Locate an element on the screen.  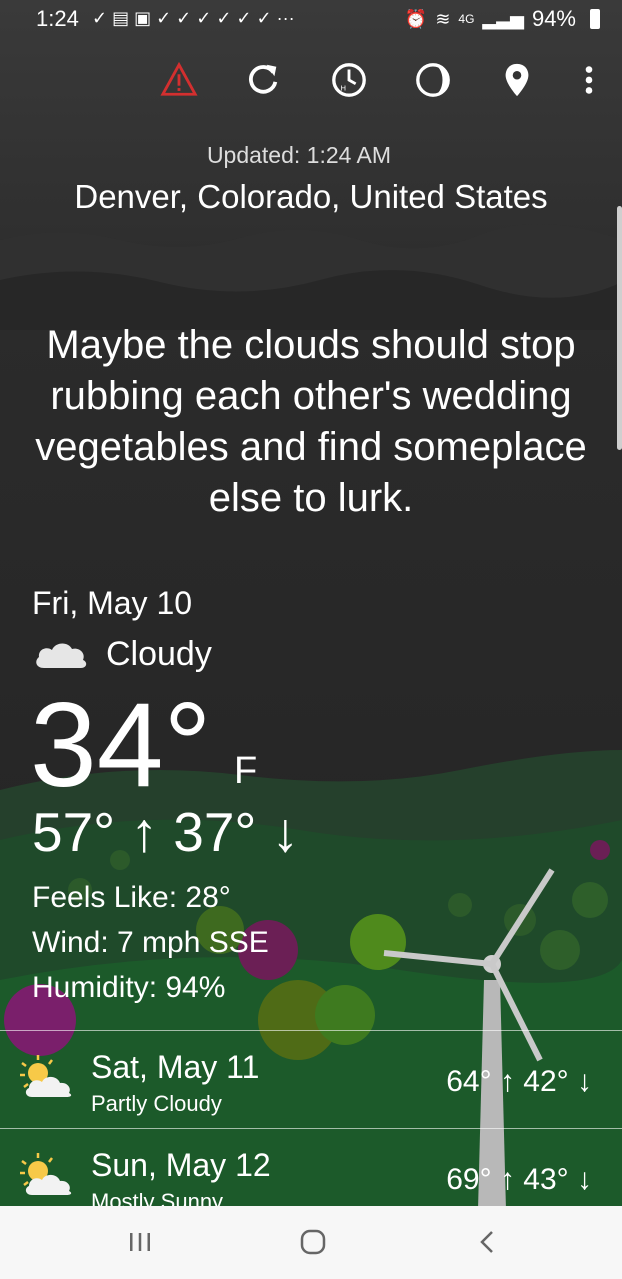
hourly-button: H is located at coordinates (349, 80).